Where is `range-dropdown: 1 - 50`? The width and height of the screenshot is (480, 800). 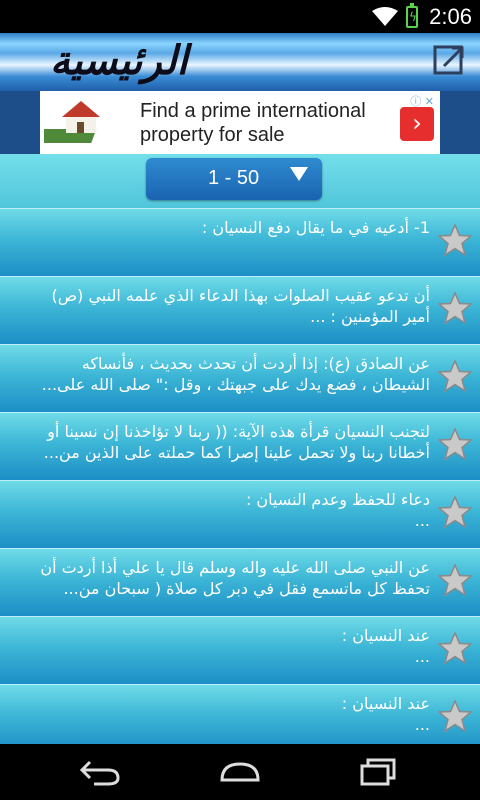 range-dropdown: 1 - 50 is located at coordinates (234, 179).